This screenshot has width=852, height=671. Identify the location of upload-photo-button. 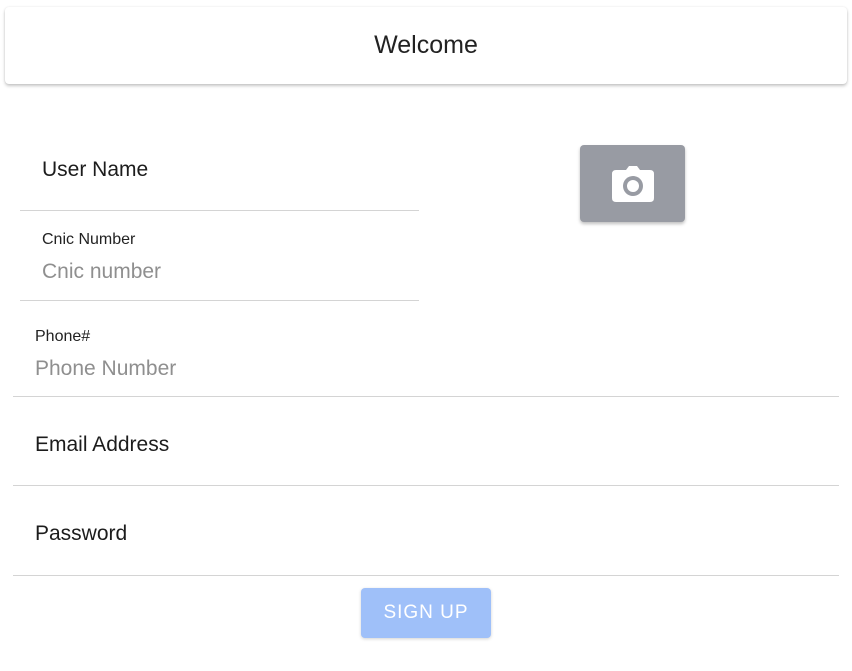
(632, 183).